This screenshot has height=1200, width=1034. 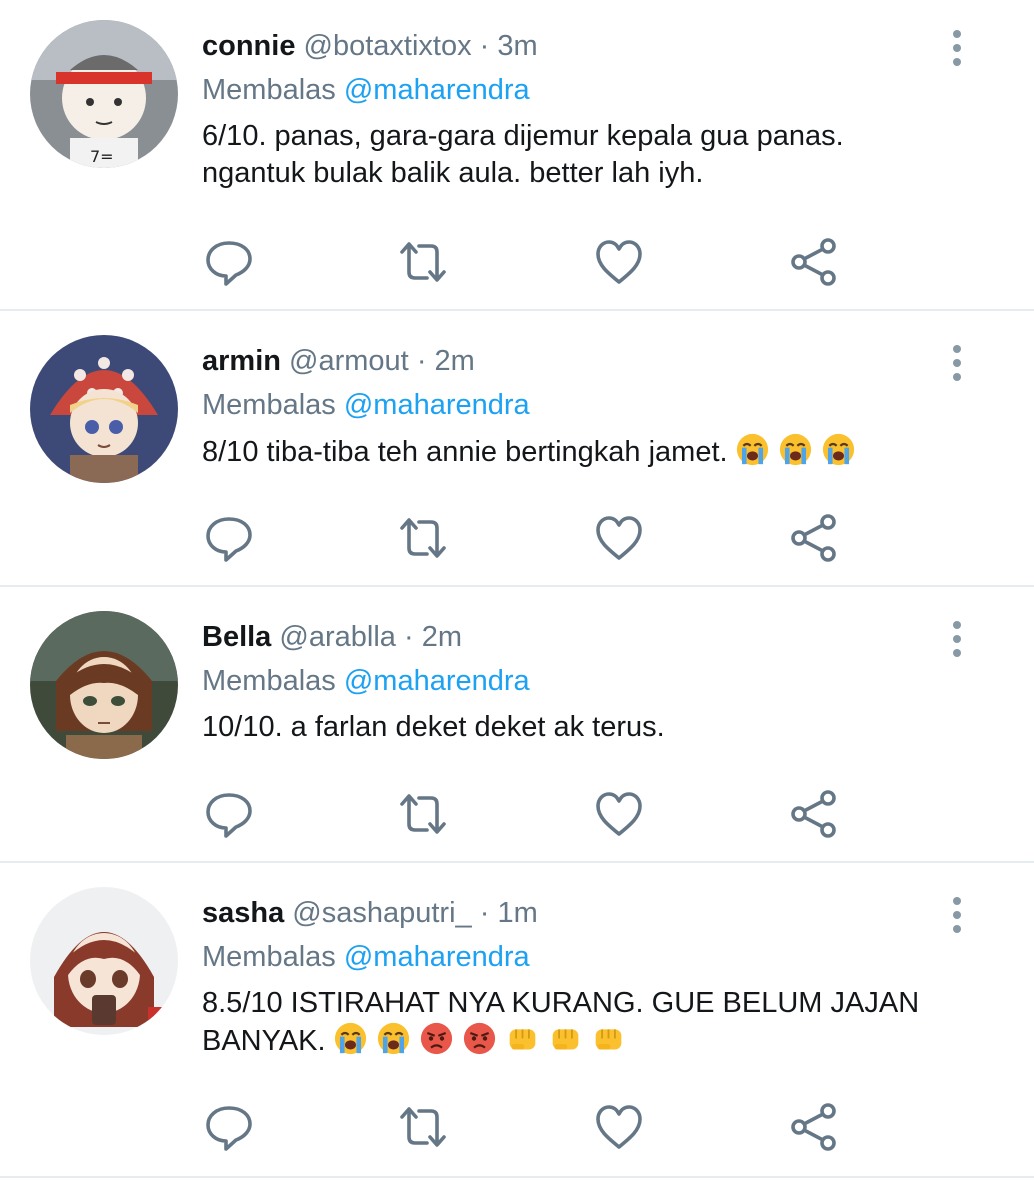 What do you see at coordinates (104, 94) in the screenshot?
I see `avatar: 7=` at bounding box center [104, 94].